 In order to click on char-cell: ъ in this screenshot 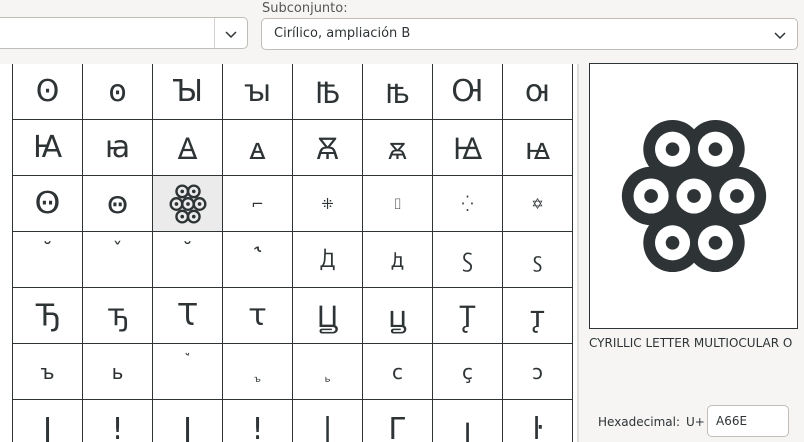, I will do `click(48, 372)`.